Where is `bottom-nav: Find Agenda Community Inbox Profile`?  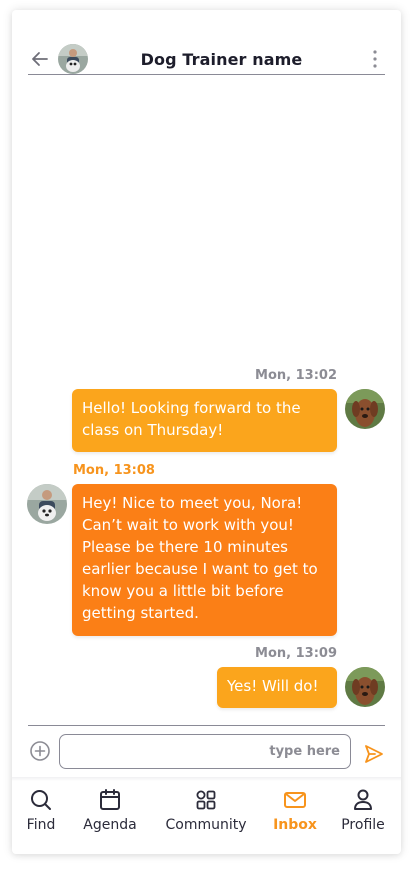 bottom-nav: Find Agenda Community Inbox Profile is located at coordinates (206, 817).